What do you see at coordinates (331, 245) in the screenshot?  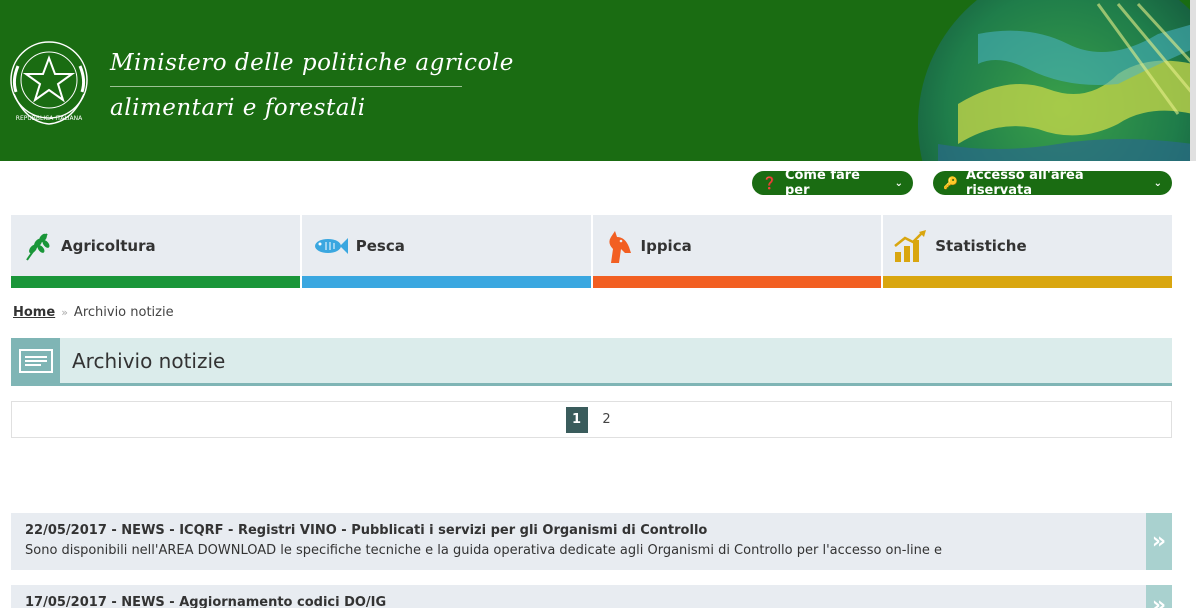 I see `fish-icon` at bounding box center [331, 245].